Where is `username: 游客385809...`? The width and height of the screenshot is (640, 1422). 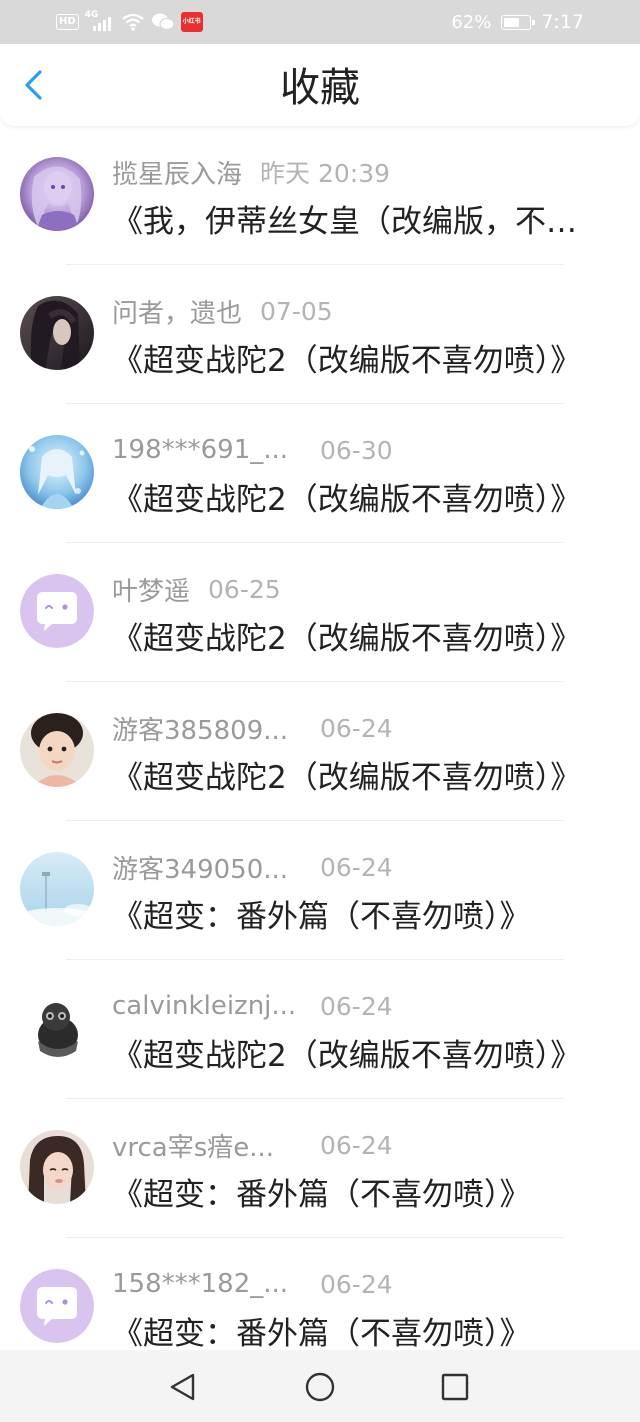
username: 游客385809... is located at coordinates (200, 730).